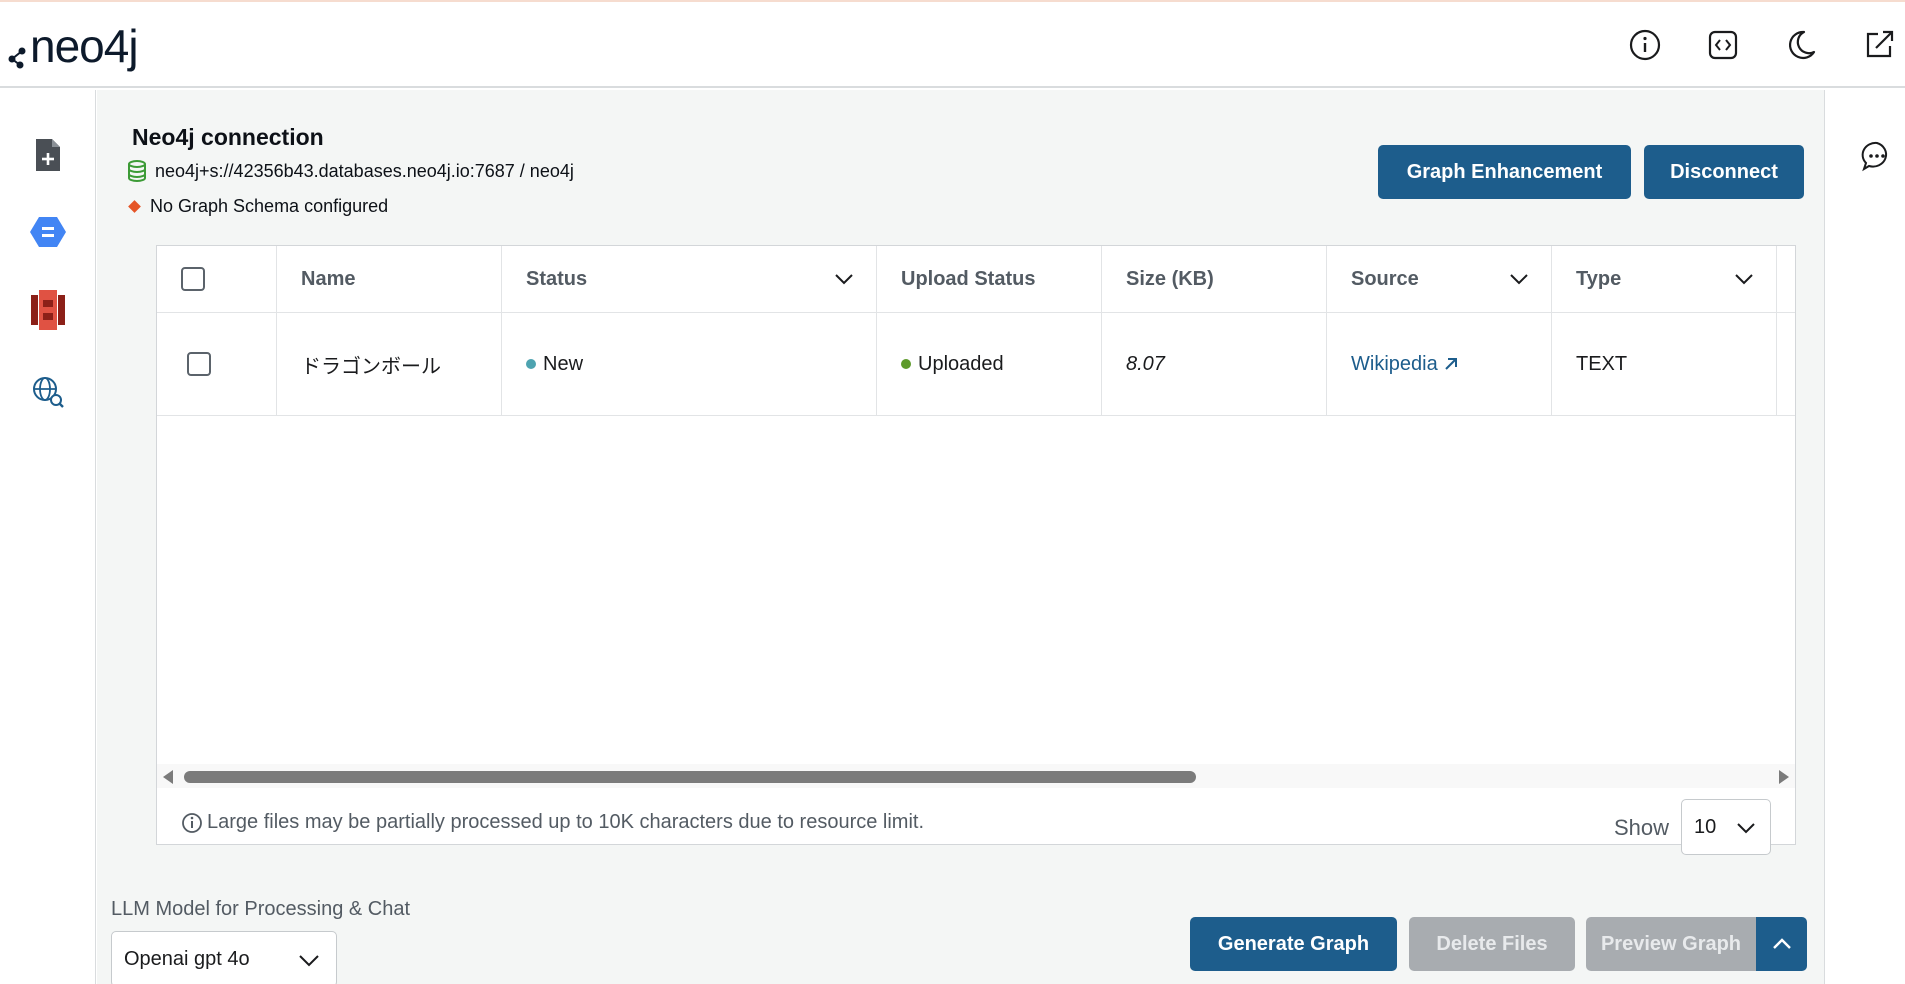 This screenshot has height=984, width=1905. Describe the element at coordinates (217, 364) in the screenshot. I see `row-select-cell` at that location.